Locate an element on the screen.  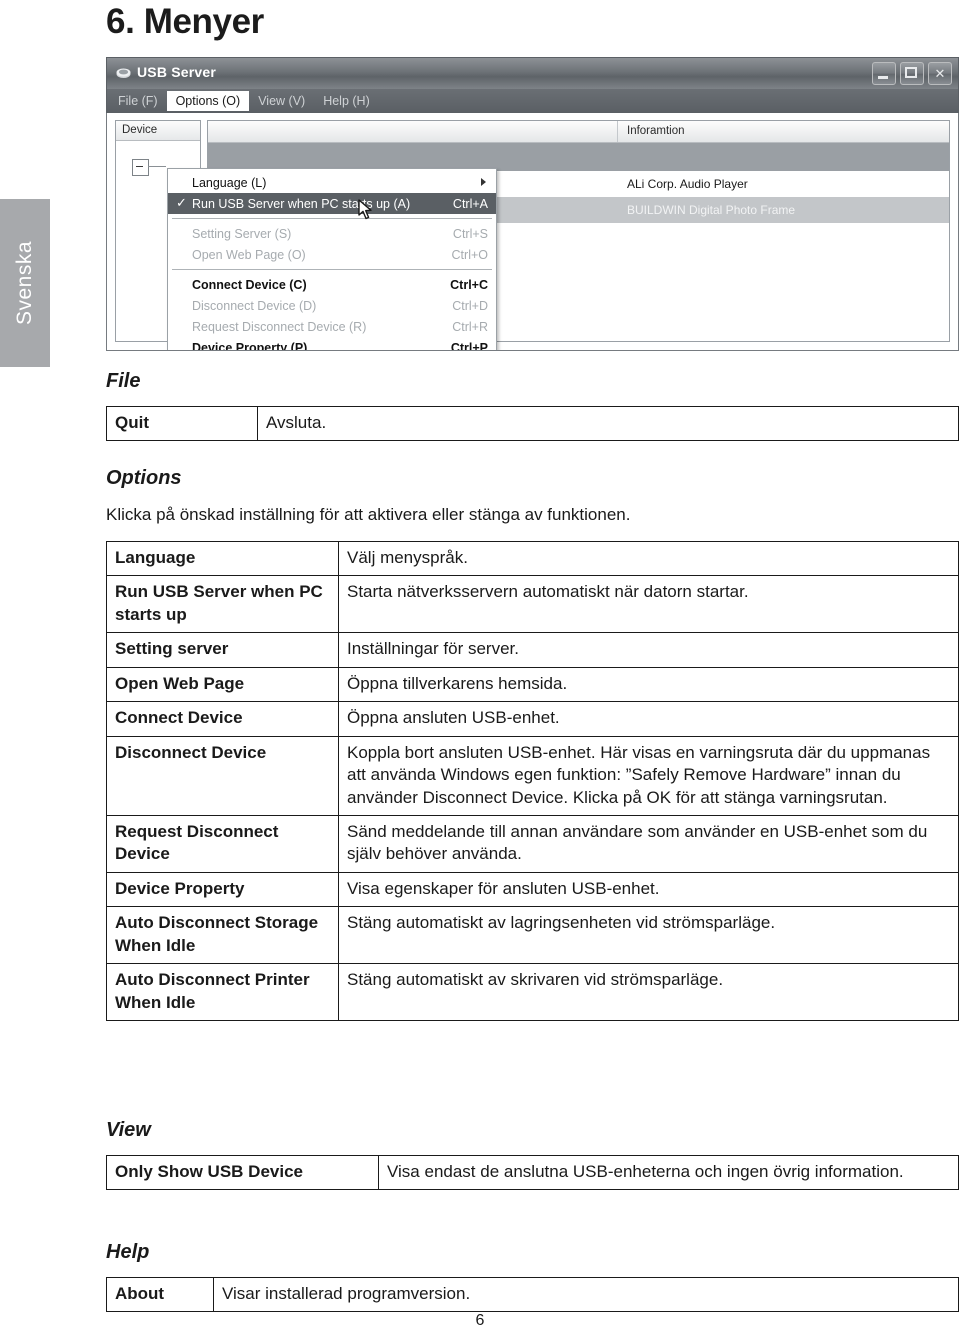
options-row-value: Inställningar för server. is located at coordinates (648, 650).